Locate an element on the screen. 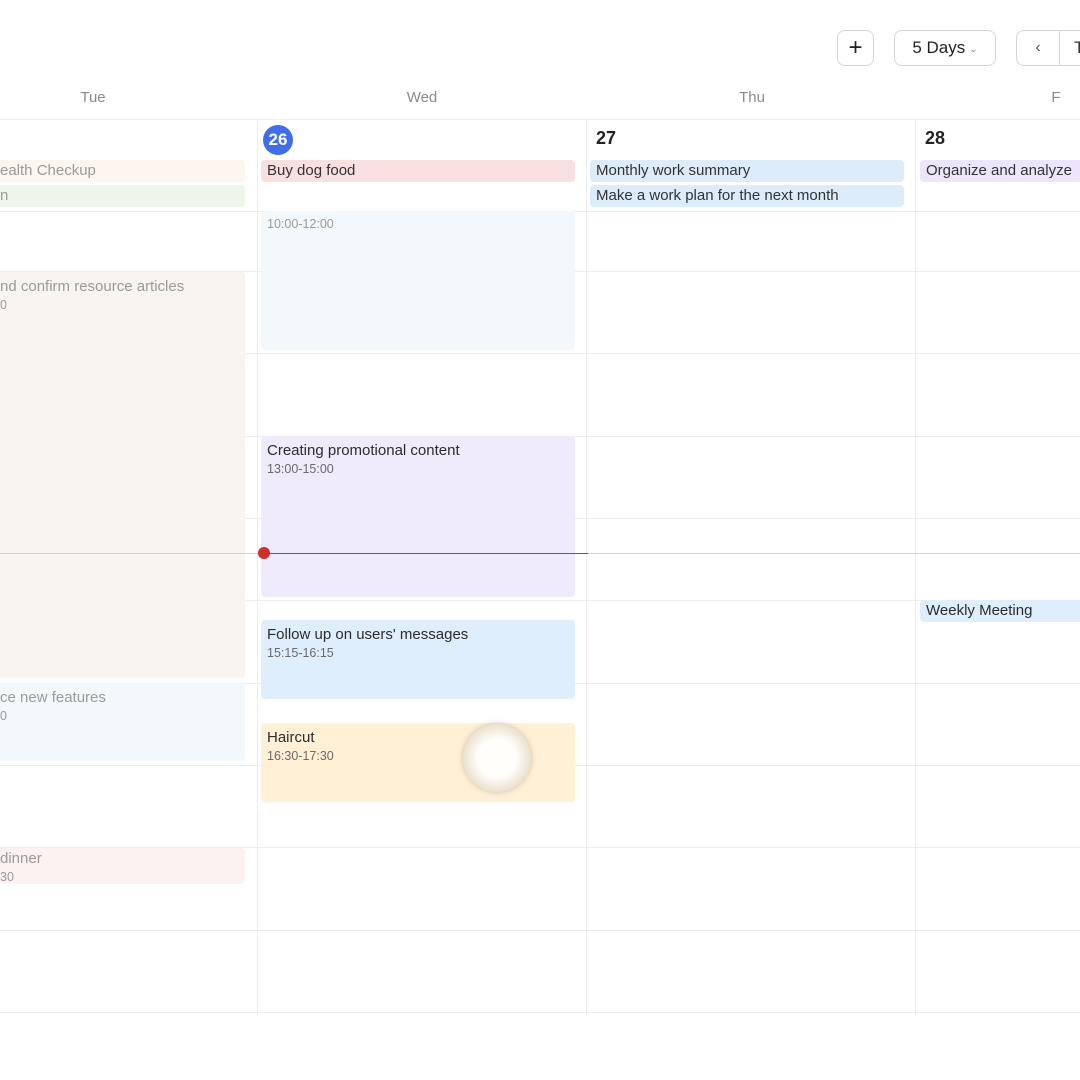 This screenshot has width=1080, height=1080. day-header-fri: F is located at coordinates (1056, 97).